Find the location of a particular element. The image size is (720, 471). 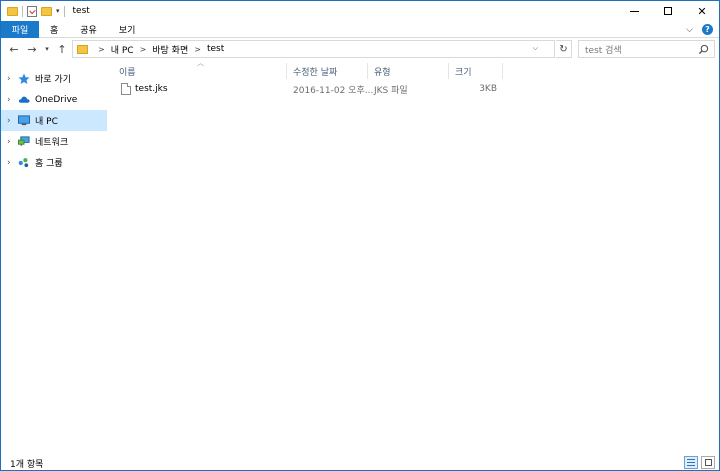

chevron-down-icon: ▾ is located at coordinates (47, 49).